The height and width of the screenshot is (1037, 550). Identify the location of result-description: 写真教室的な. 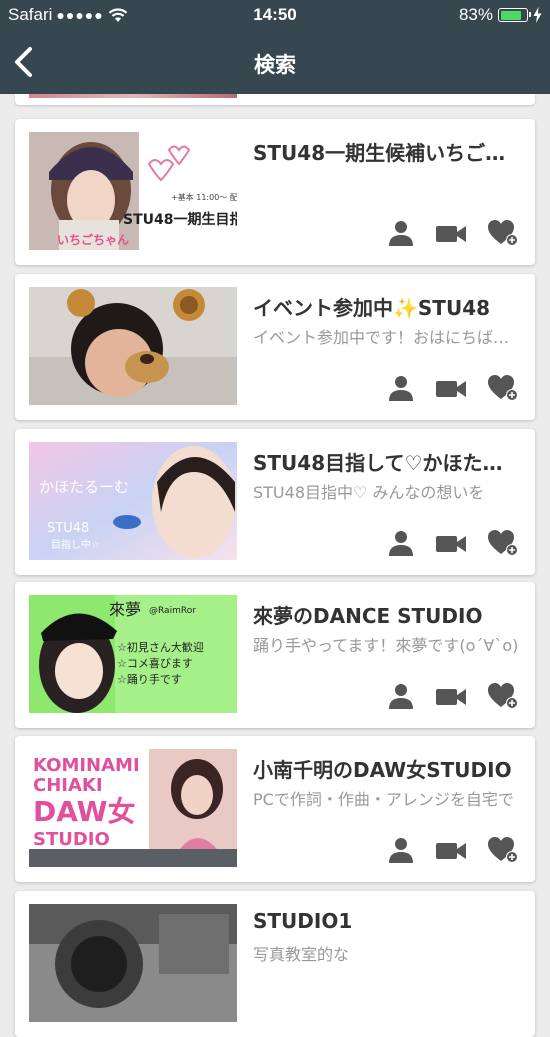
(301, 954).